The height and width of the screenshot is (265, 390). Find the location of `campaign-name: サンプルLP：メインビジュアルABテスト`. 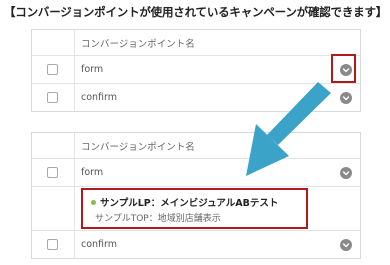

campaign-name: サンプルLP：メインビジュアルABテスト is located at coordinates (189, 203).